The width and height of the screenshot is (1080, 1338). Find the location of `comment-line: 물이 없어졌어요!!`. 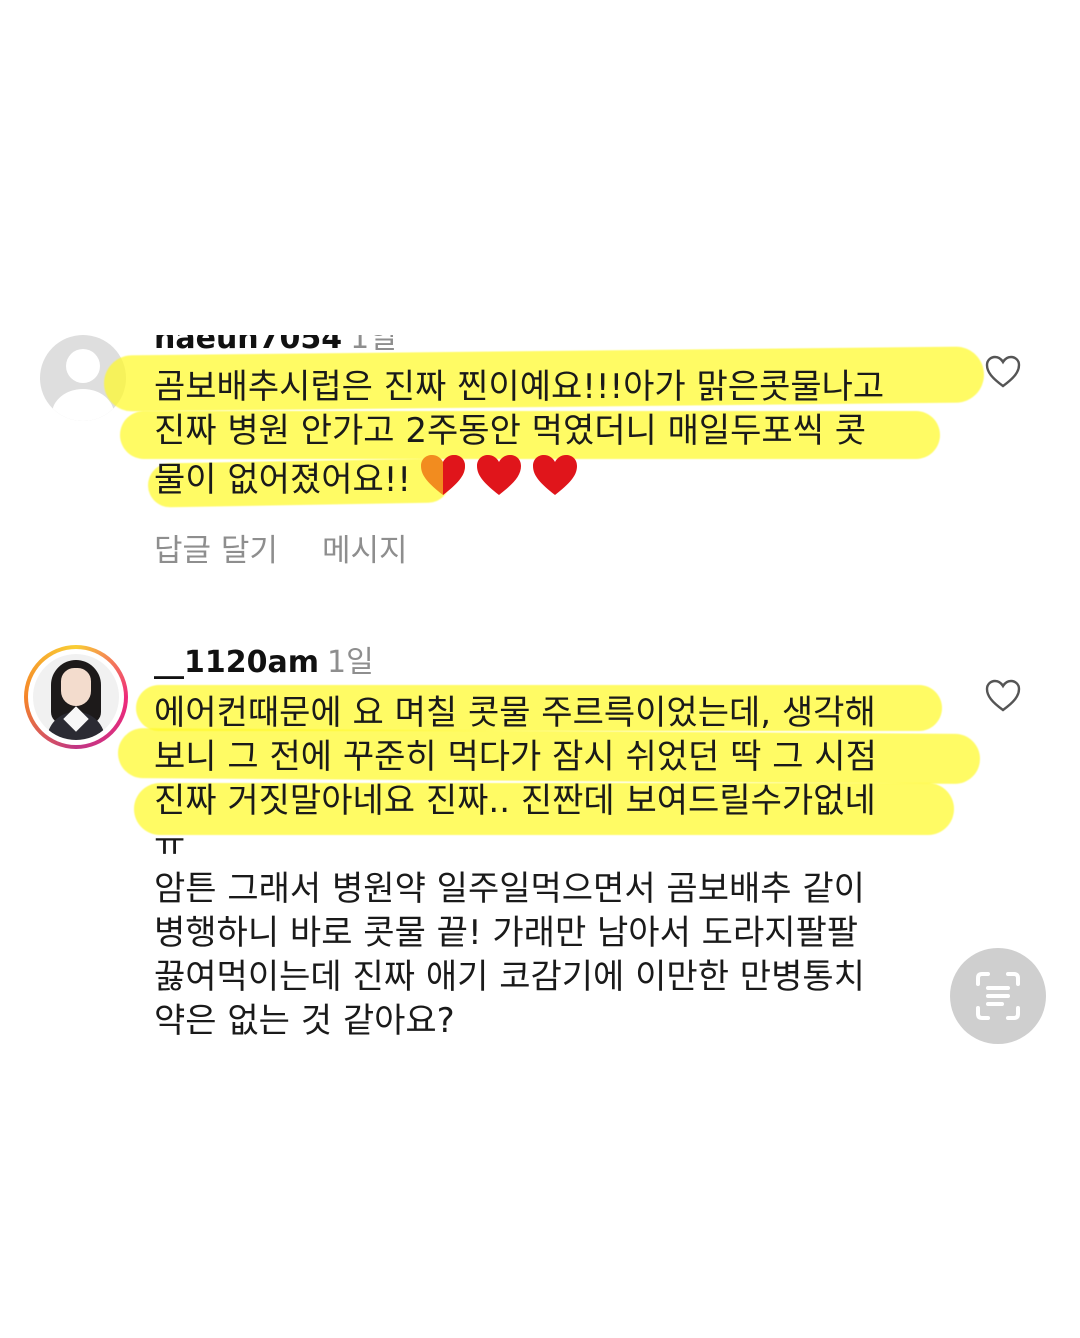

comment-line: 물이 없어졌어요!! is located at coordinates (549, 477).